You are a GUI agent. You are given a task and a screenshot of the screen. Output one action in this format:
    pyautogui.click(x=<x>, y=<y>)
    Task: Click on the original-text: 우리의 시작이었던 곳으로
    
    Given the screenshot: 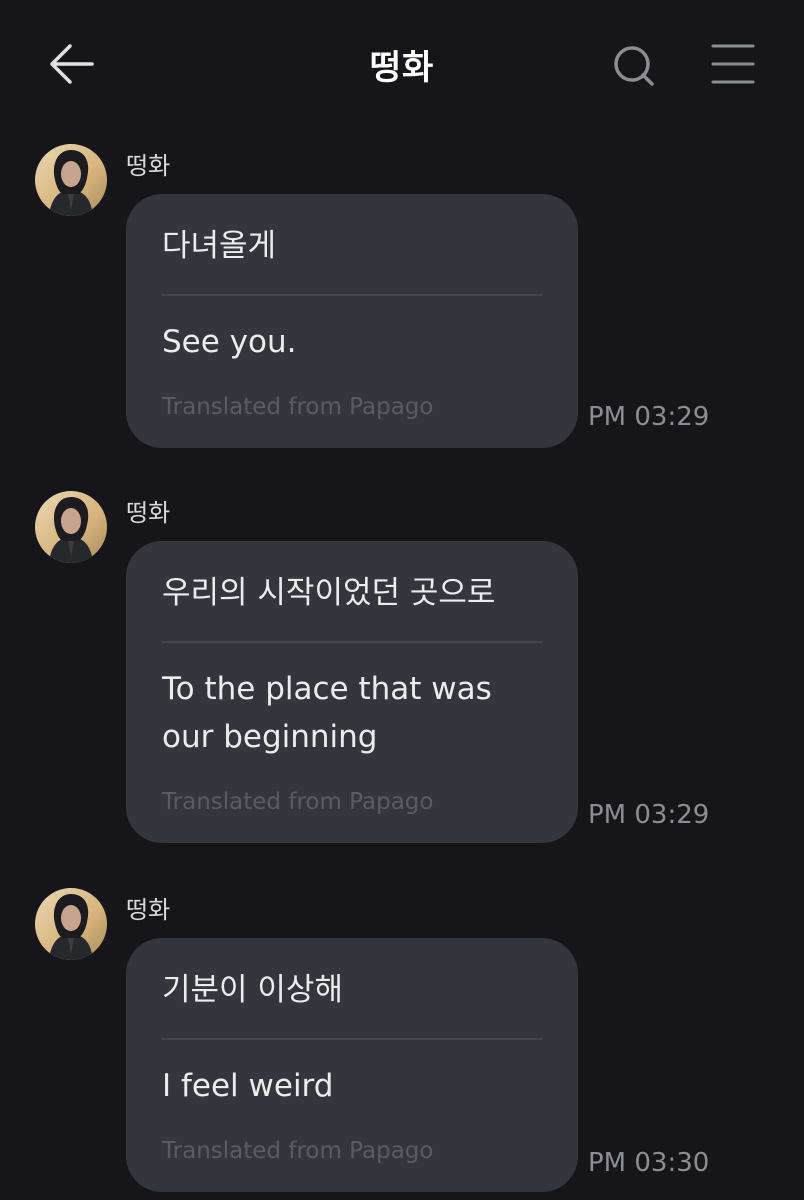 What is the action you would take?
    pyautogui.click(x=329, y=593)
    